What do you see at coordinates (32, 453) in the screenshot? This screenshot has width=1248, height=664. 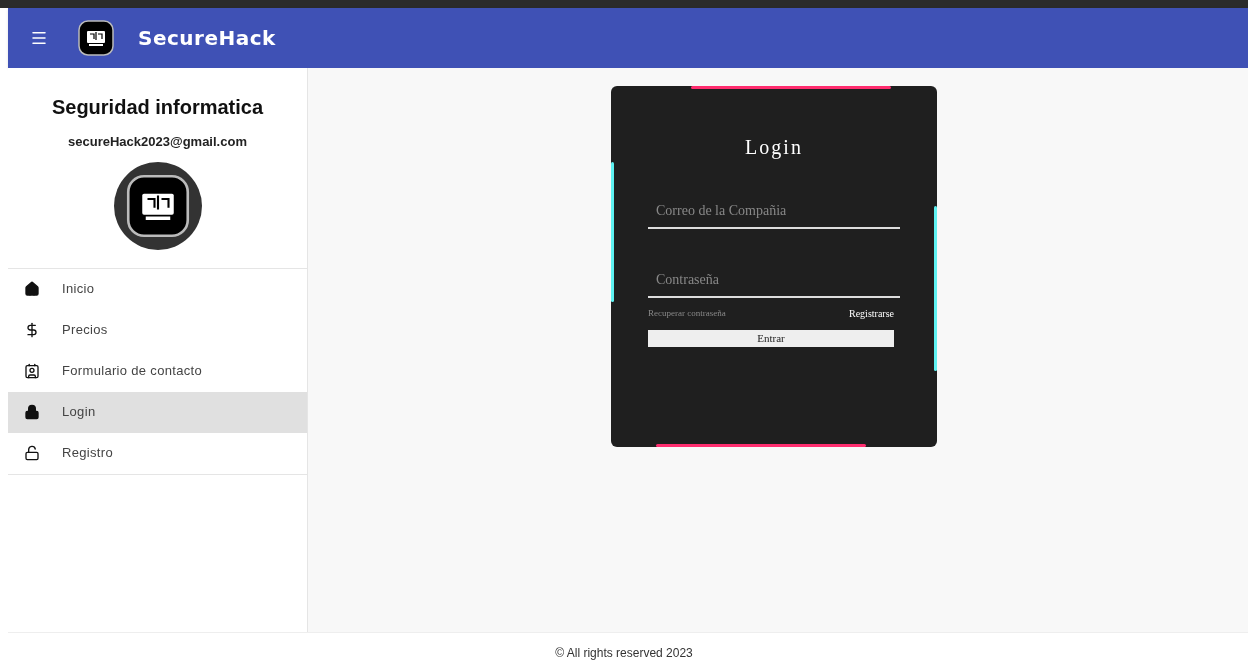 I see `open-lock-icon` at bounding box center [32, 453].